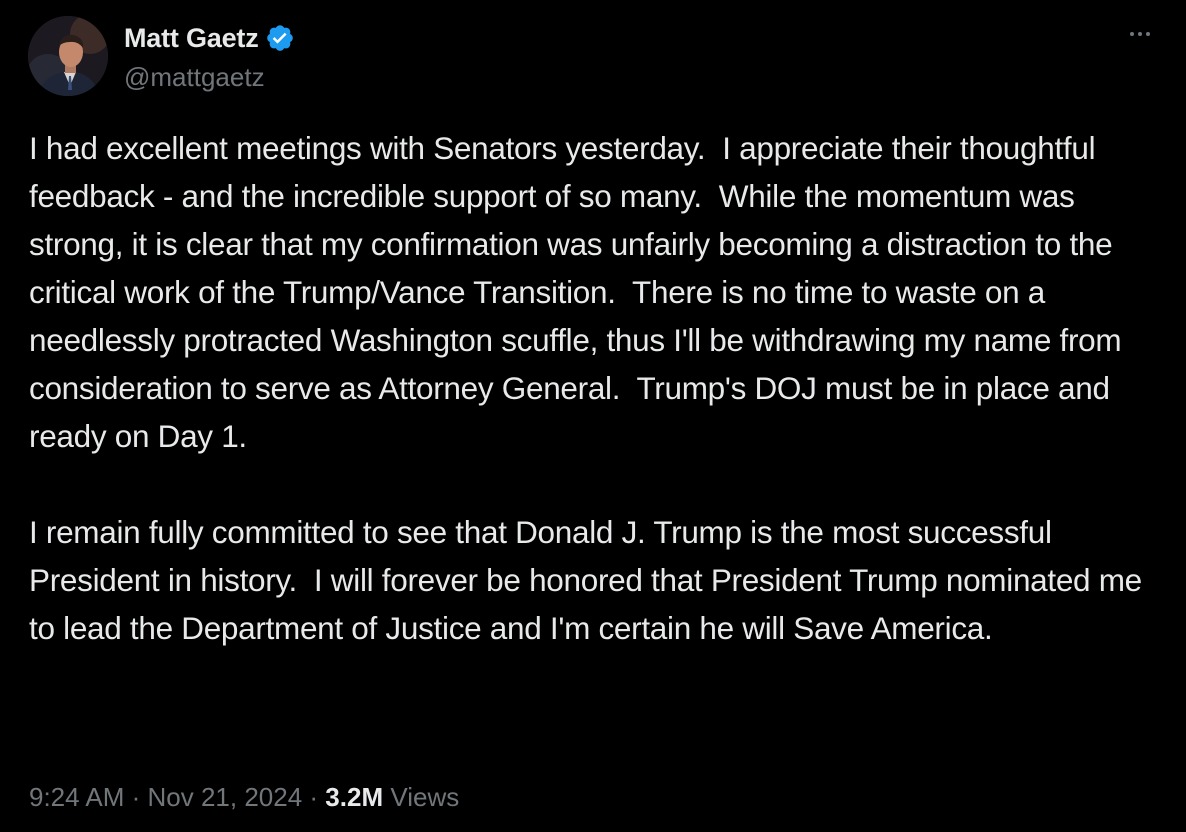  I want to click on avatar, so click(68, 56).